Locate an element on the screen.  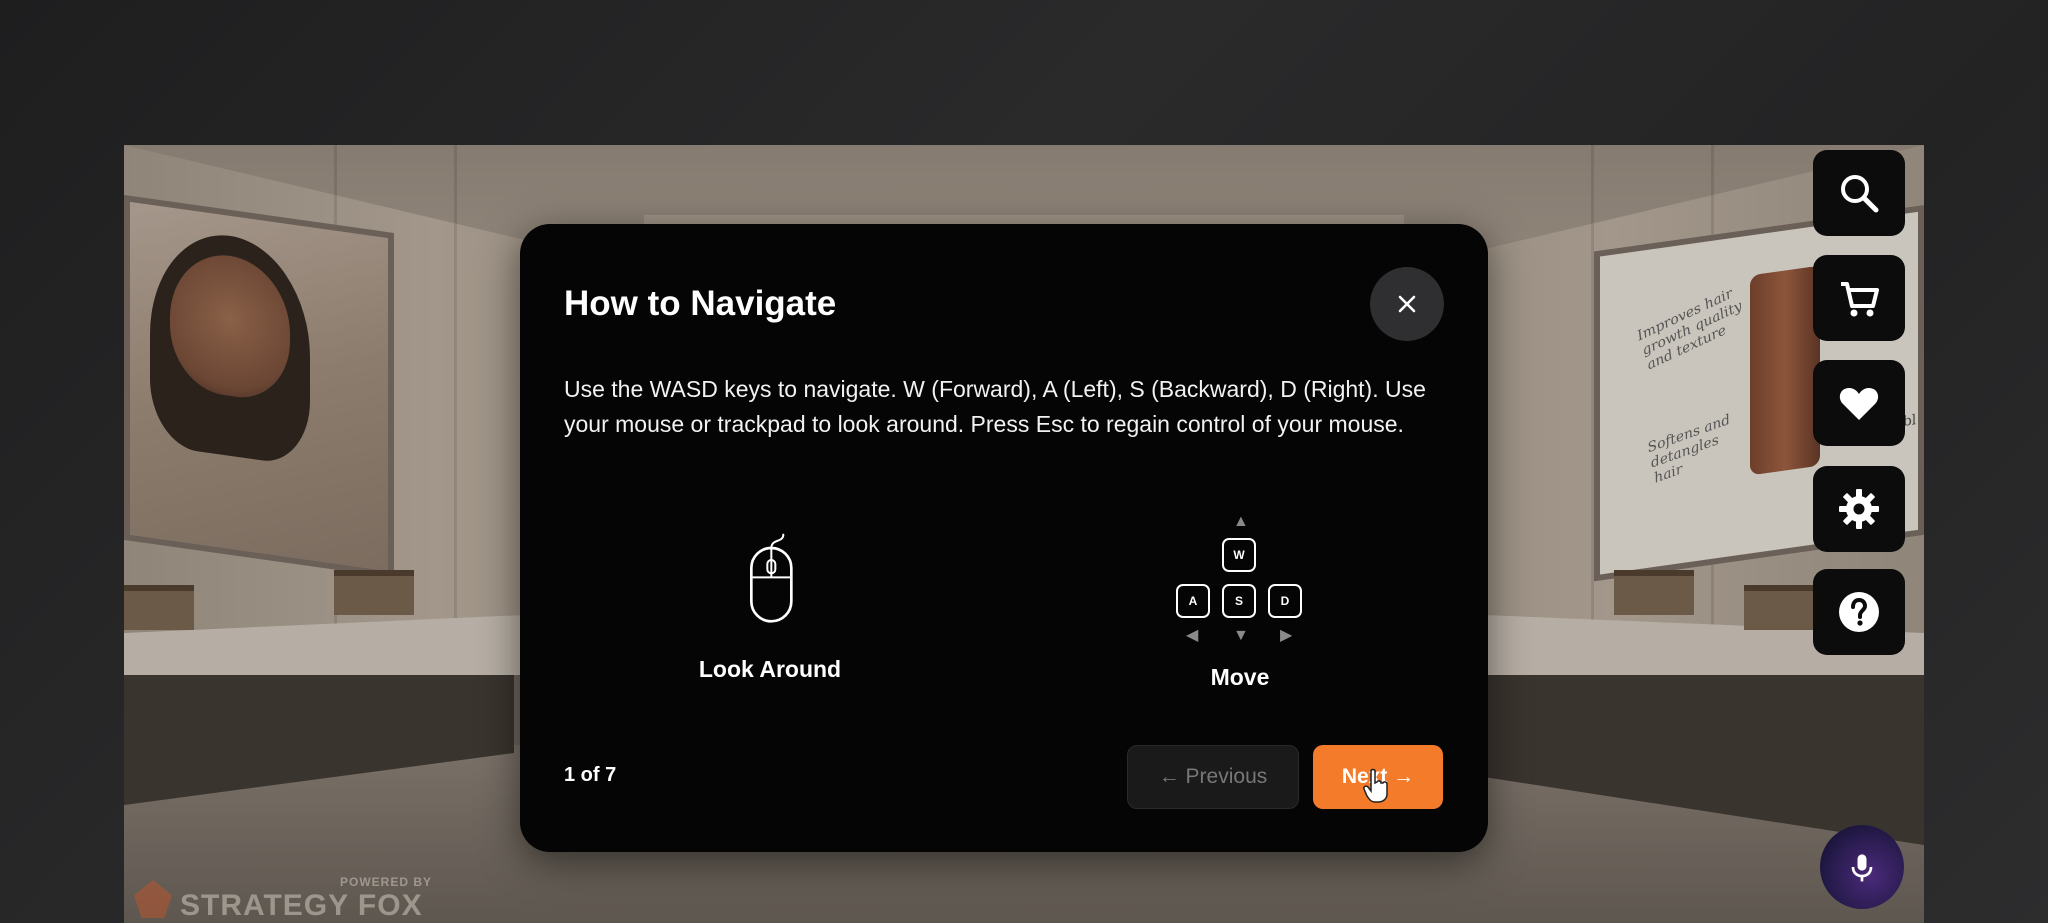
arrow-left-icon: ◀ is located at coordinates (1192, 635).